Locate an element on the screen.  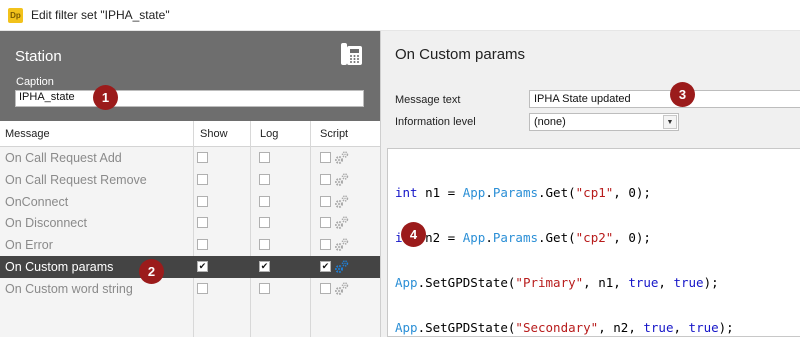
message-label: On Custom params is located at coordinates (59, 266).